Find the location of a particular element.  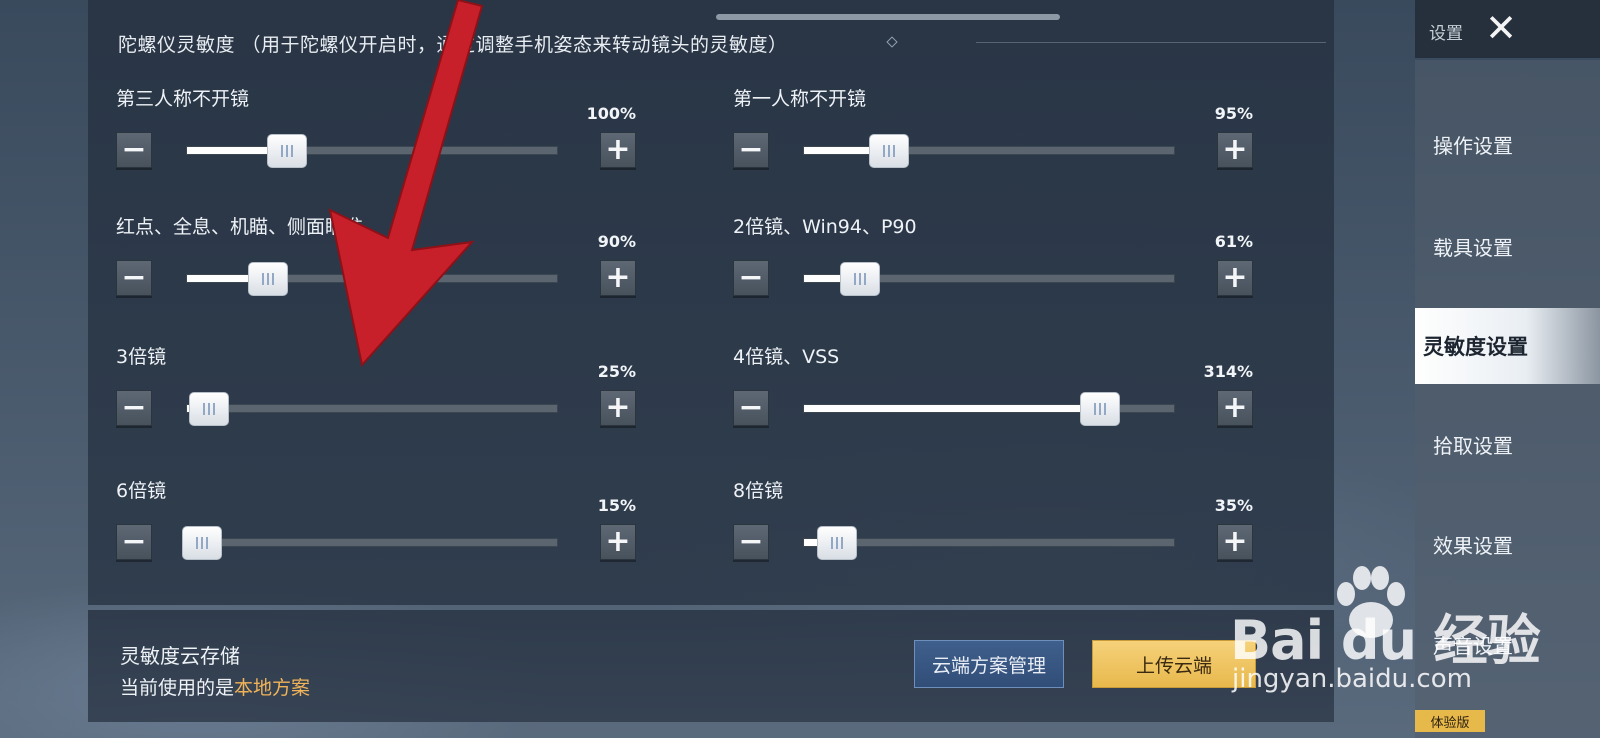

settings-title: 设置 is located at coordinates (1446, 34).